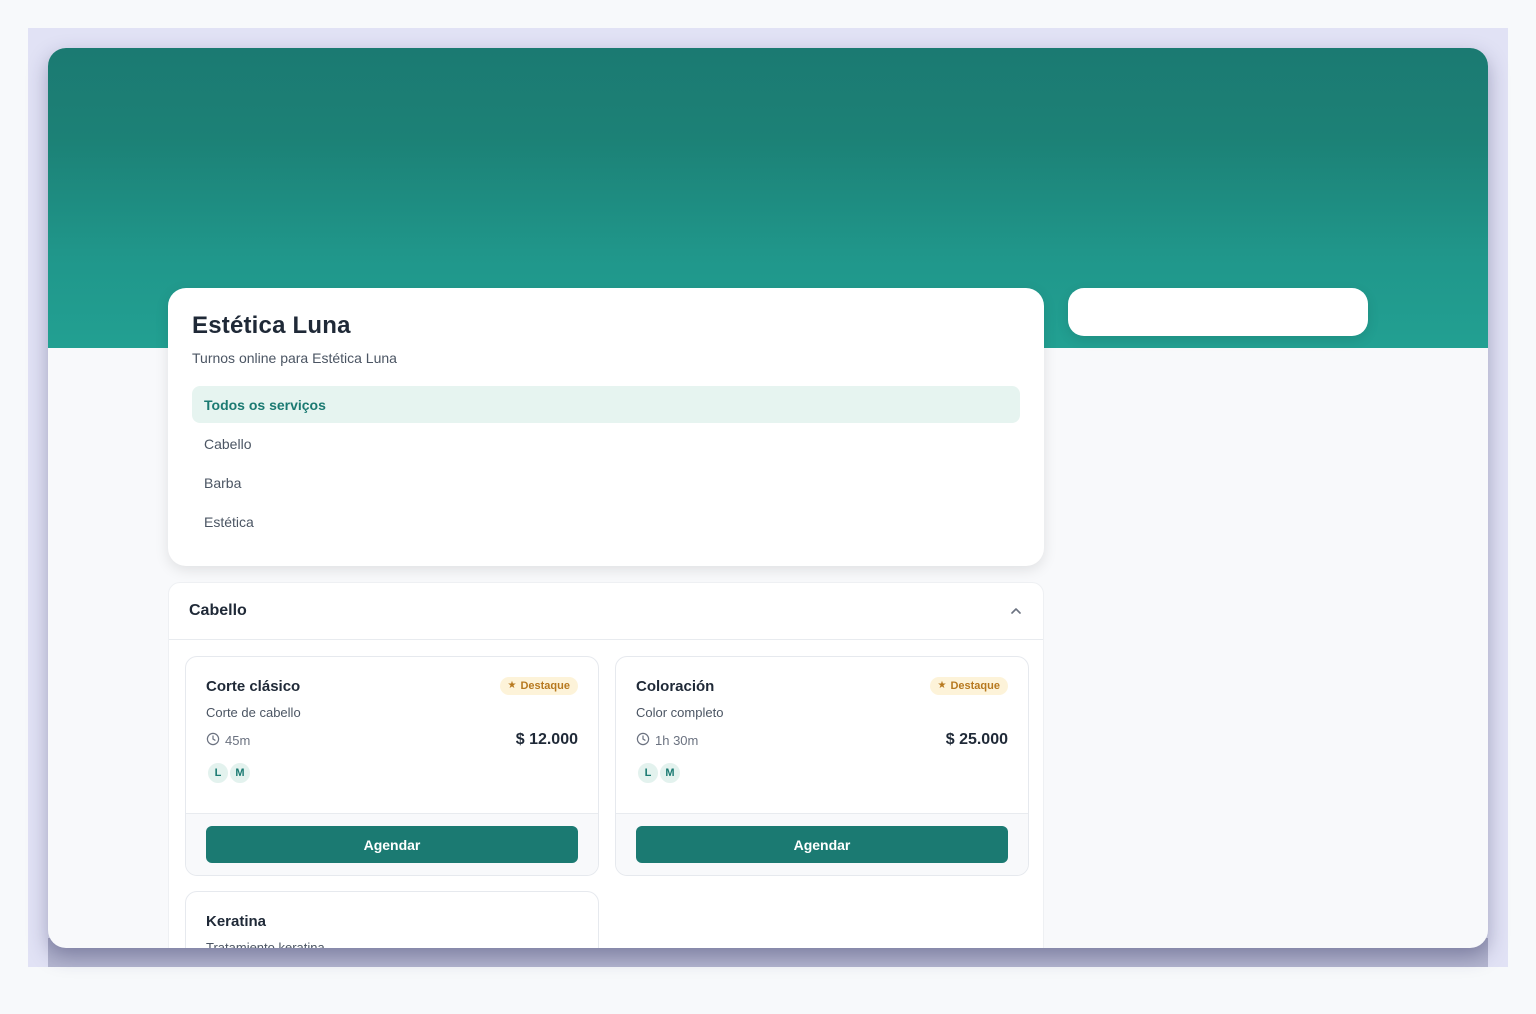 Image resolution: width=1536 pixels, height=1014 pixels. Describe the element at coordinates (976, 739) in the screenshot. I see `service-price: $ 25.000` at that location.